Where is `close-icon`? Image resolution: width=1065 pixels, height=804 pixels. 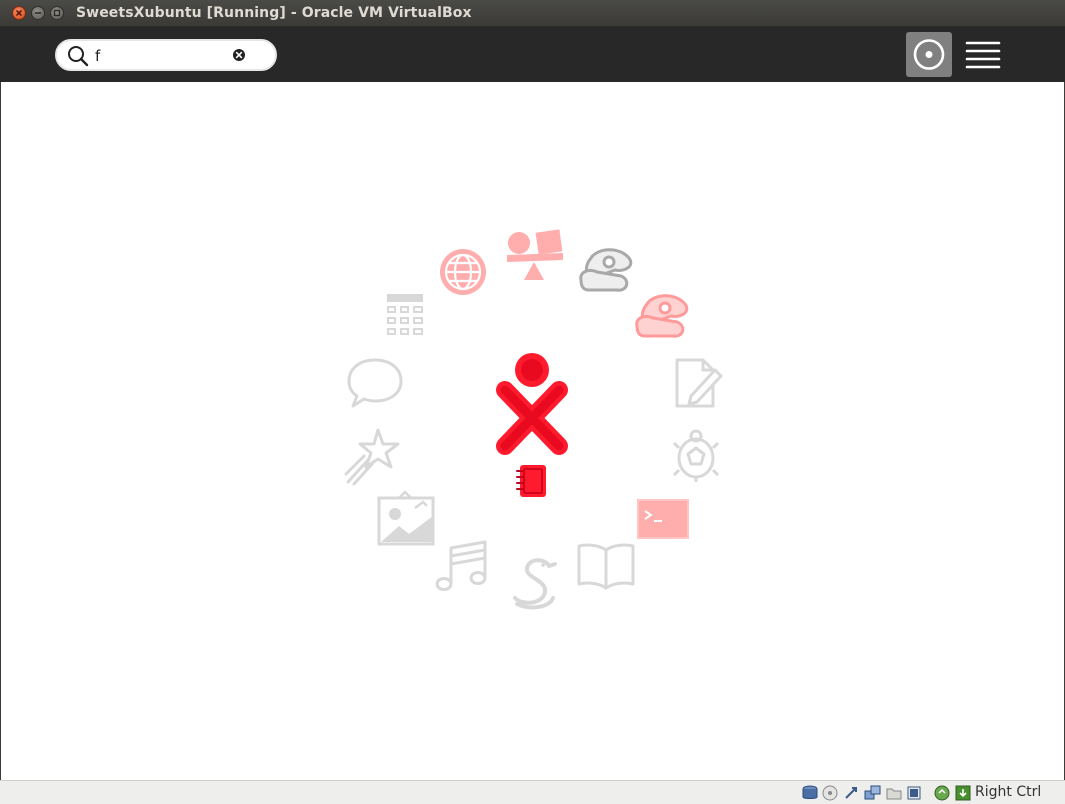
close-icon is located at coordinates (19, 13).